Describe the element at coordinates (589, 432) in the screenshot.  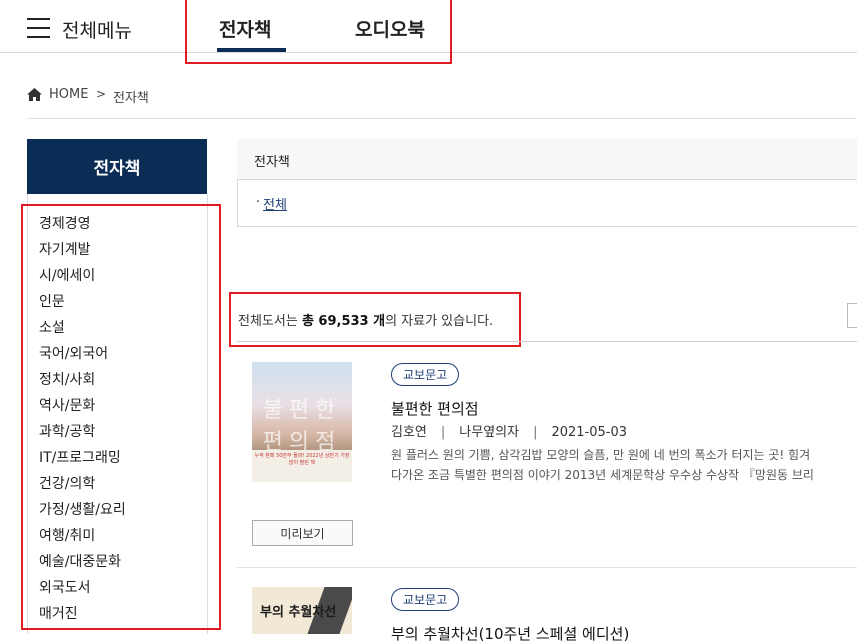
I see `book-date: 2021-05-03` at that location.